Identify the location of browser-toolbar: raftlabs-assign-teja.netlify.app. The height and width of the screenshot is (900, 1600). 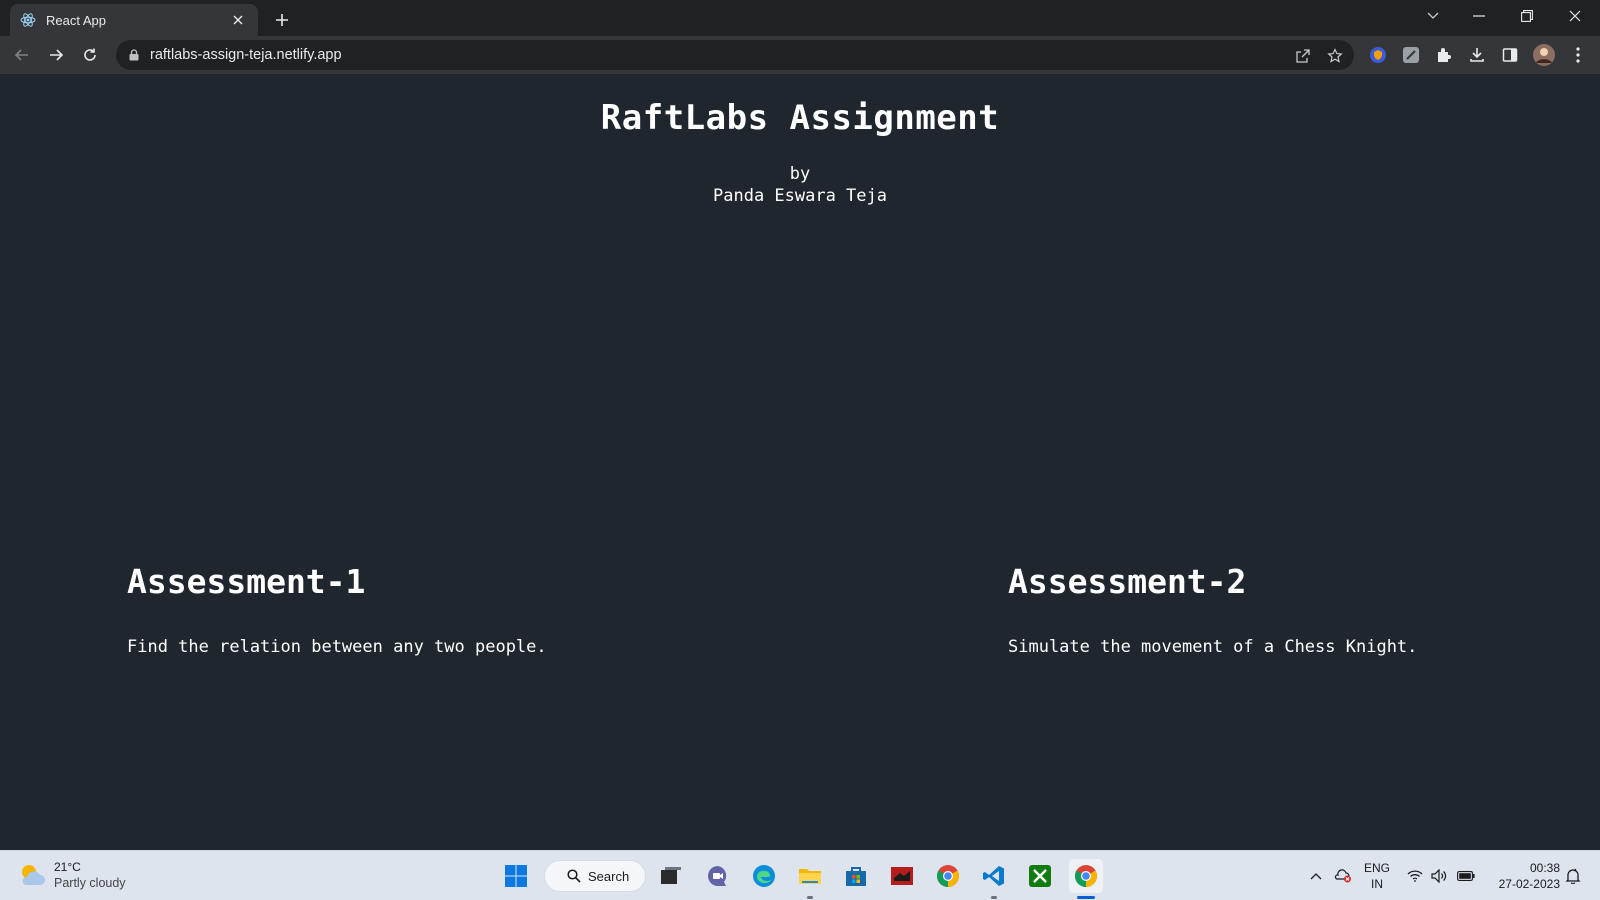
(800, 55).